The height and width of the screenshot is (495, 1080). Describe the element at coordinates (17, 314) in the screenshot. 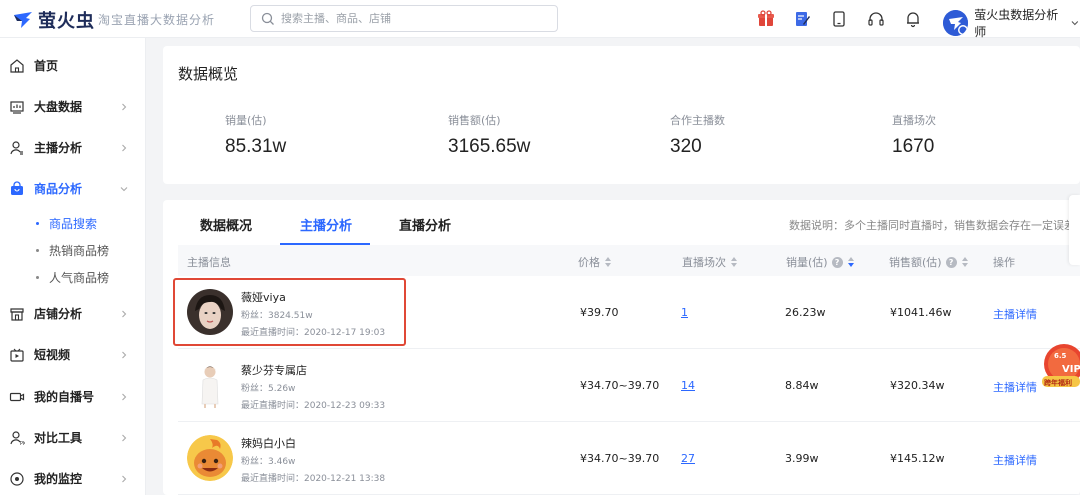

I see `store-icon` at that location.